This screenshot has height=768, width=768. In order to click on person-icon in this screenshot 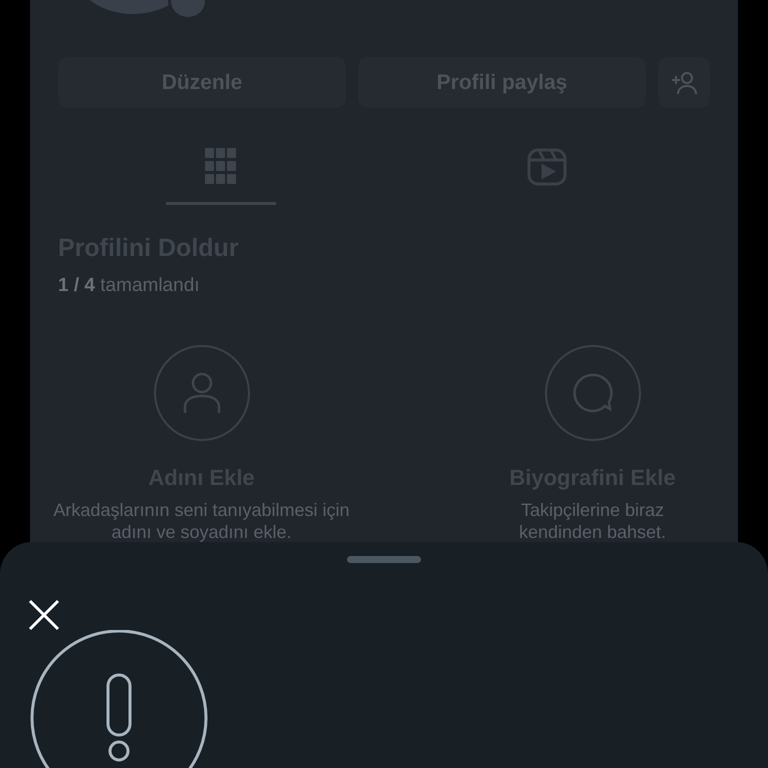, I will do `click(202, 393)`.